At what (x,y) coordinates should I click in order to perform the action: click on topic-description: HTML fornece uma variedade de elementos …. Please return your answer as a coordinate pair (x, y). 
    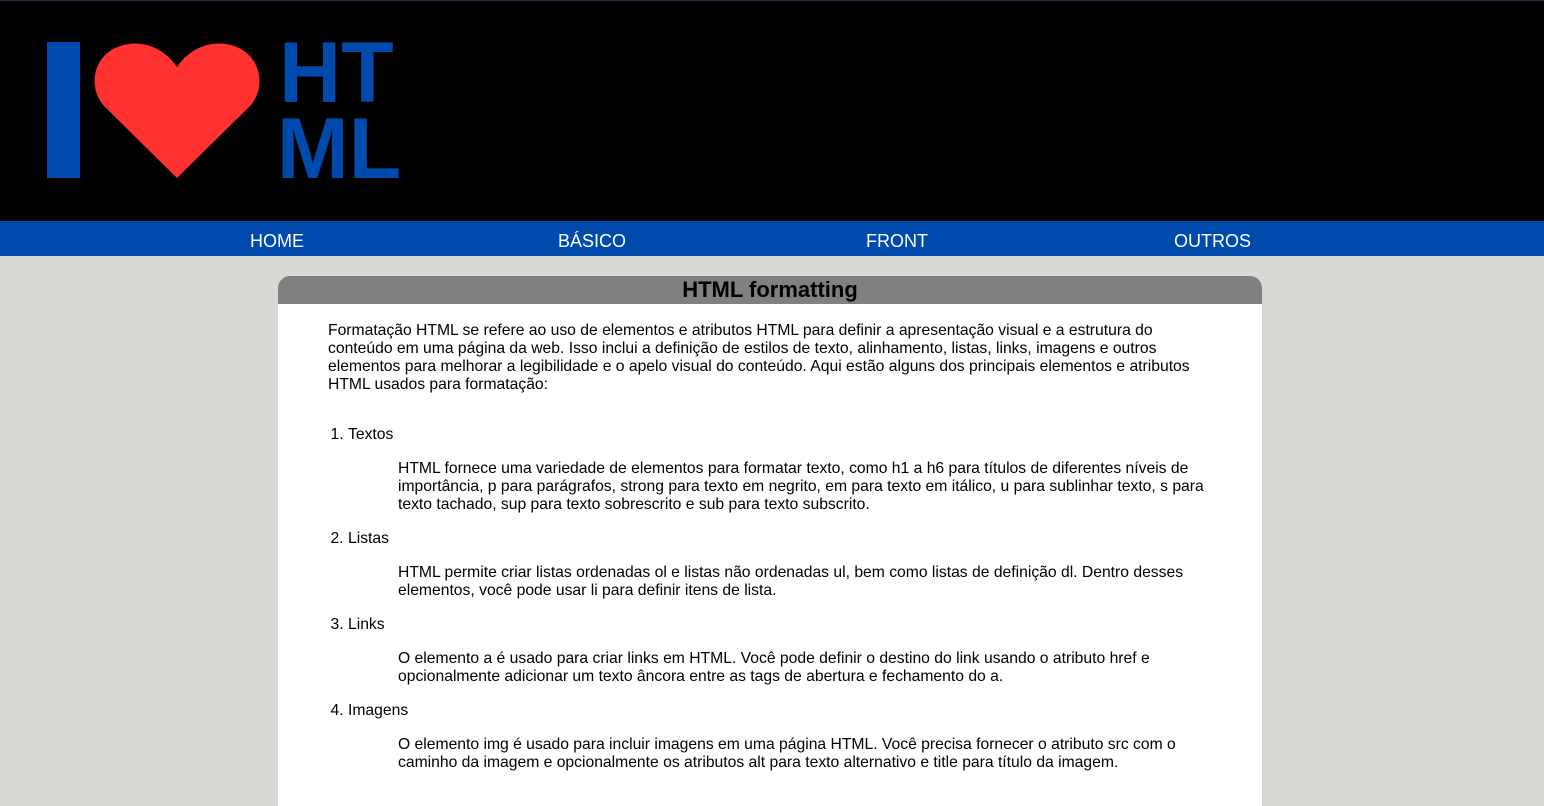
    Looking at the image, I should click on (801, 486).